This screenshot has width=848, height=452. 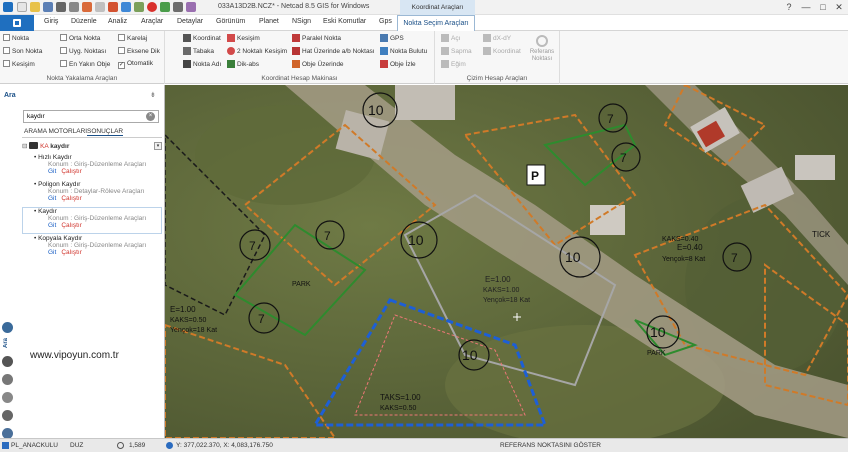 I want to click on maximize-button: □, so click(x=823, y=7).